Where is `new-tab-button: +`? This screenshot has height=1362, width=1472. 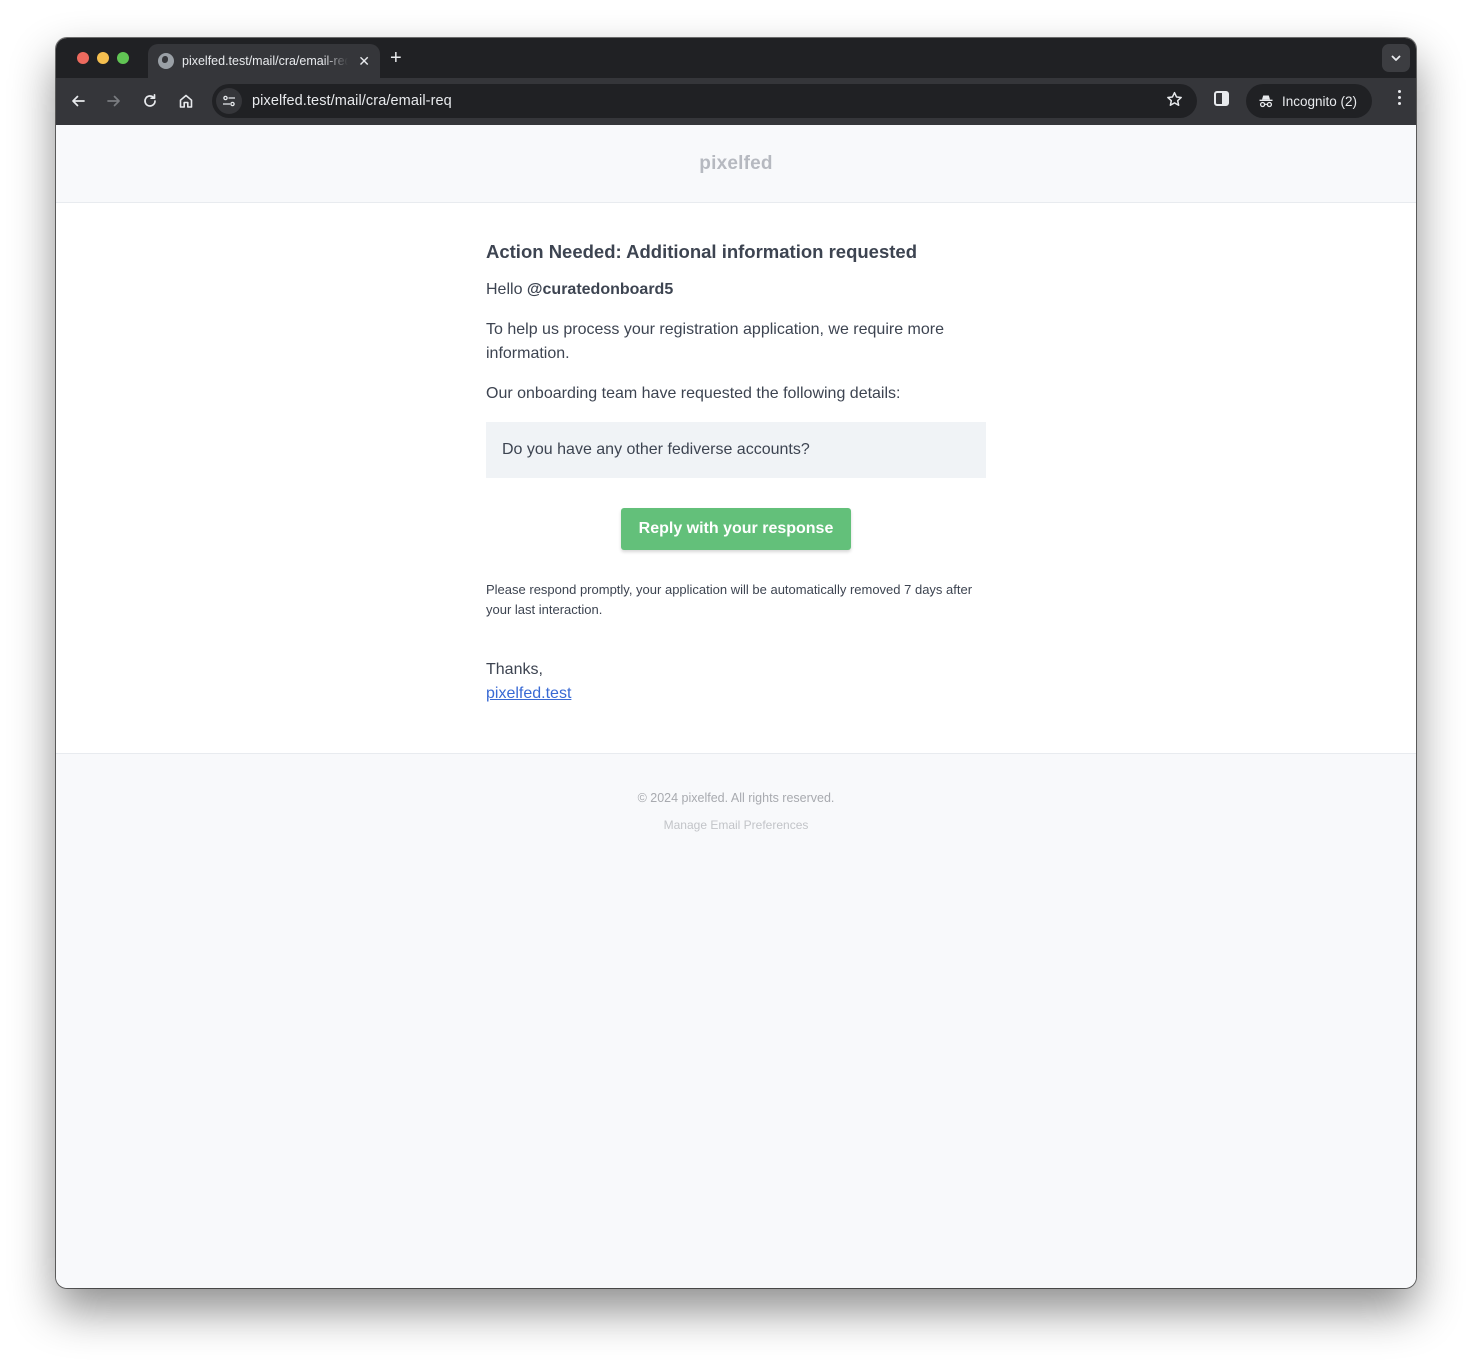
new-tab-button: + is located at coordinates (396, 58).